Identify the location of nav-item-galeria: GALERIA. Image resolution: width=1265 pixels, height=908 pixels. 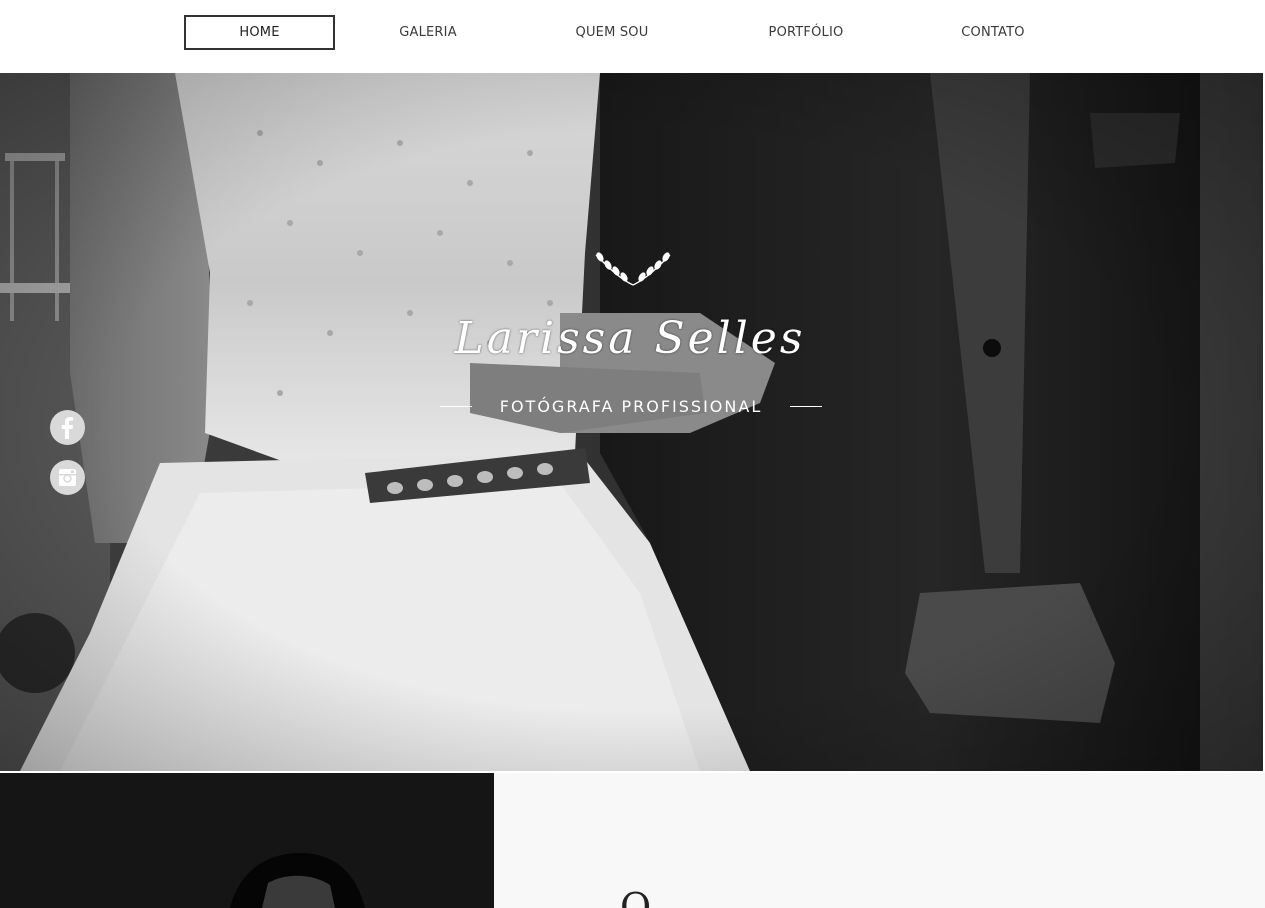
(428, 32).